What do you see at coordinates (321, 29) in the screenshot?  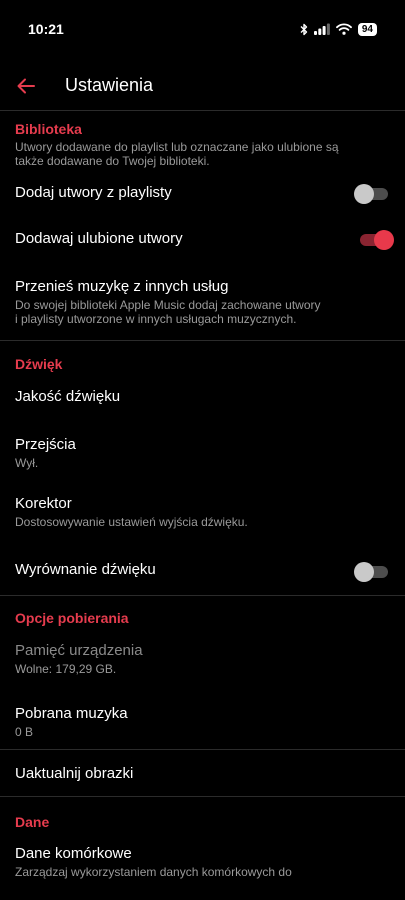 I see `signal-icon` at bounding box center [321, 29].